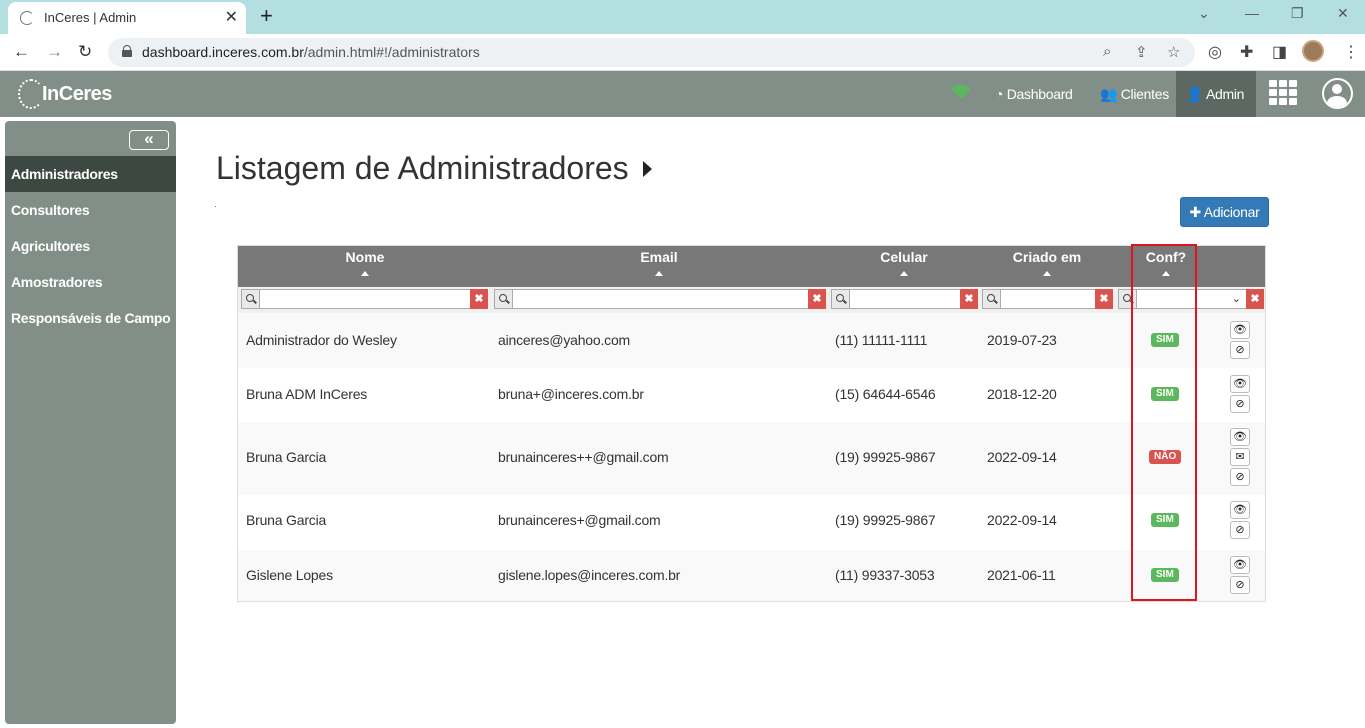 The width and height of the screenshot is (1365, 728). What do you see at coordinates (1337, 93) in the screenshot?
I see `user-account-icon` at bounding box center [1337, 93].